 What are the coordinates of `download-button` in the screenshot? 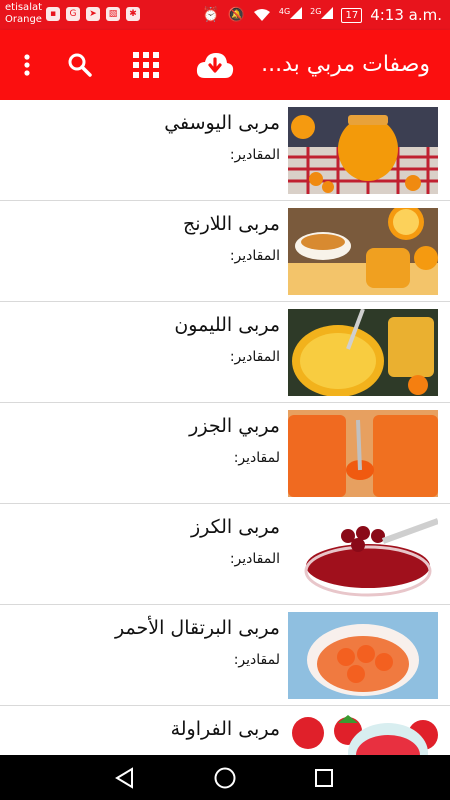 It's located at (215, 65).